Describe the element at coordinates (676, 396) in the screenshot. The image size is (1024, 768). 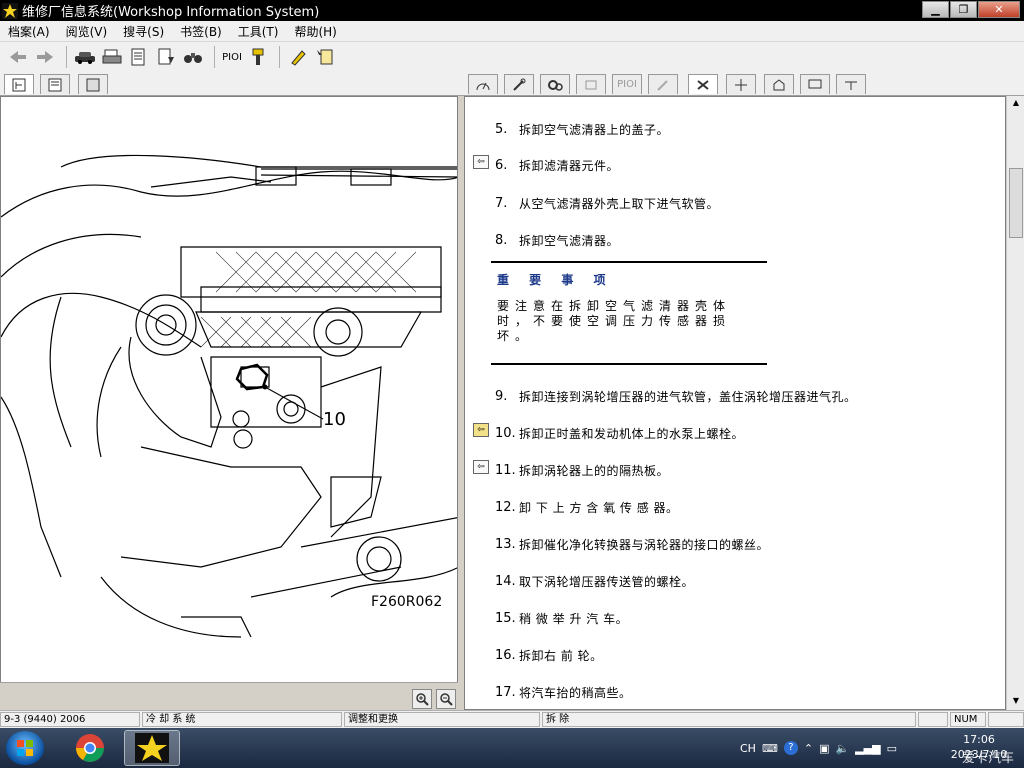
I see `step-item: 9. 拆卸连接到涡轮增压器的进气软管，盖住涡轮增压器进气孔。` at that location.